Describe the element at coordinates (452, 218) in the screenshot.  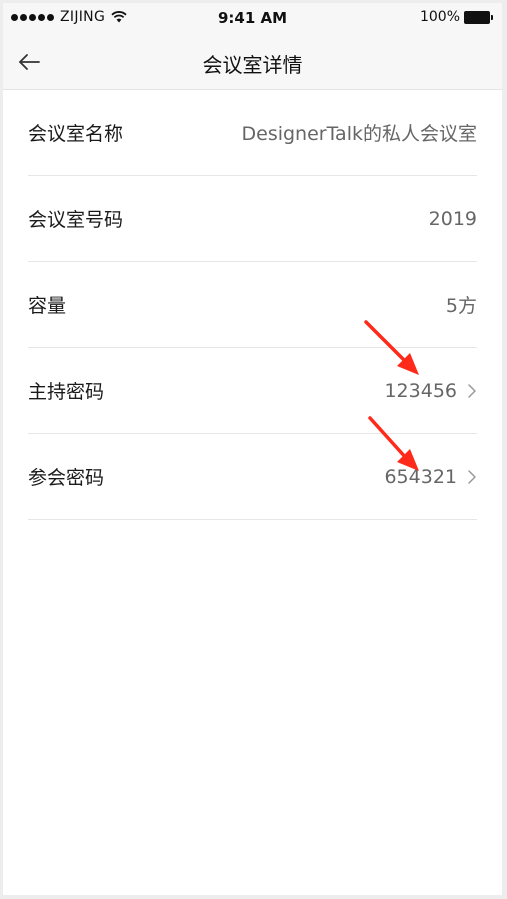
I see `room-number-value: 2019` at that location.